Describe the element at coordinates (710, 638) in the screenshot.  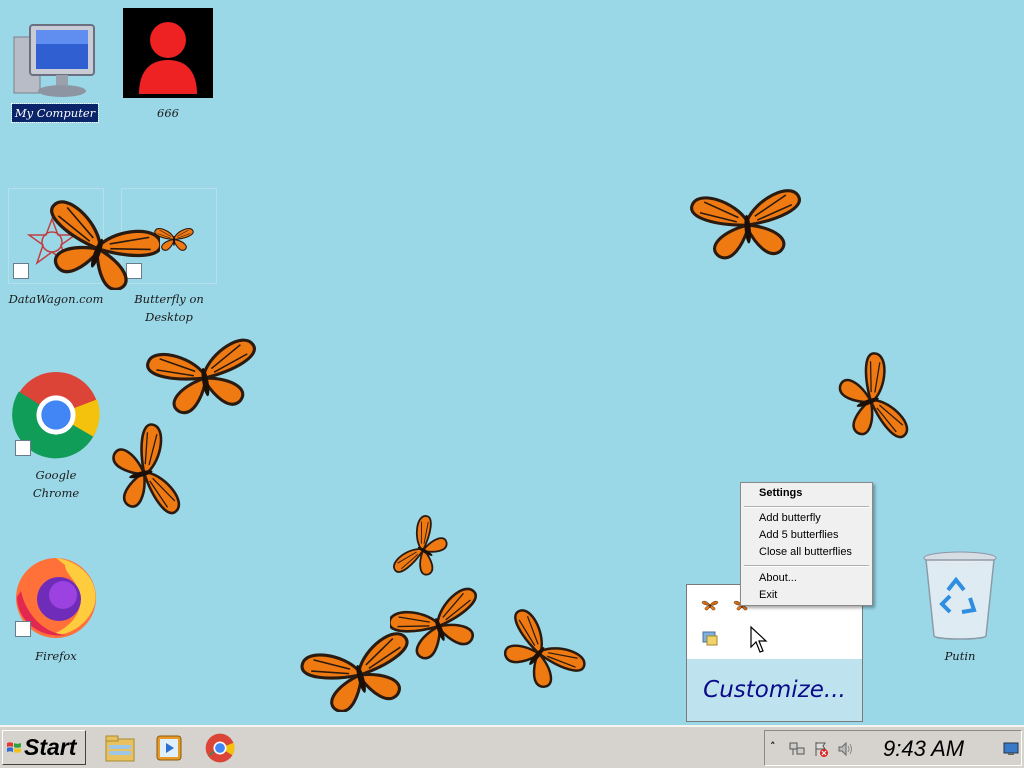
I see `app-tray-icon` at that location.